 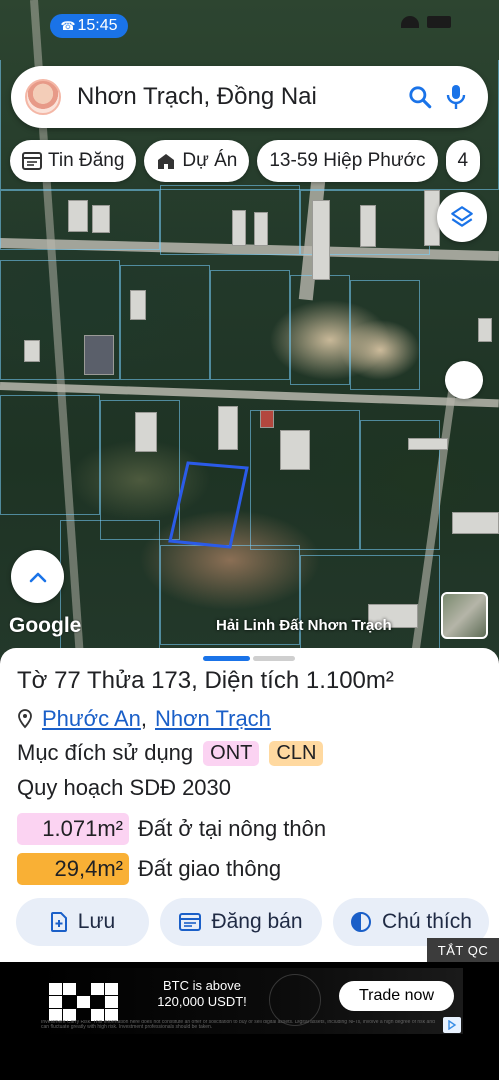 I want to click on area-row-road: 29,4m² Đất giao thông, so click(x=149, y=869).